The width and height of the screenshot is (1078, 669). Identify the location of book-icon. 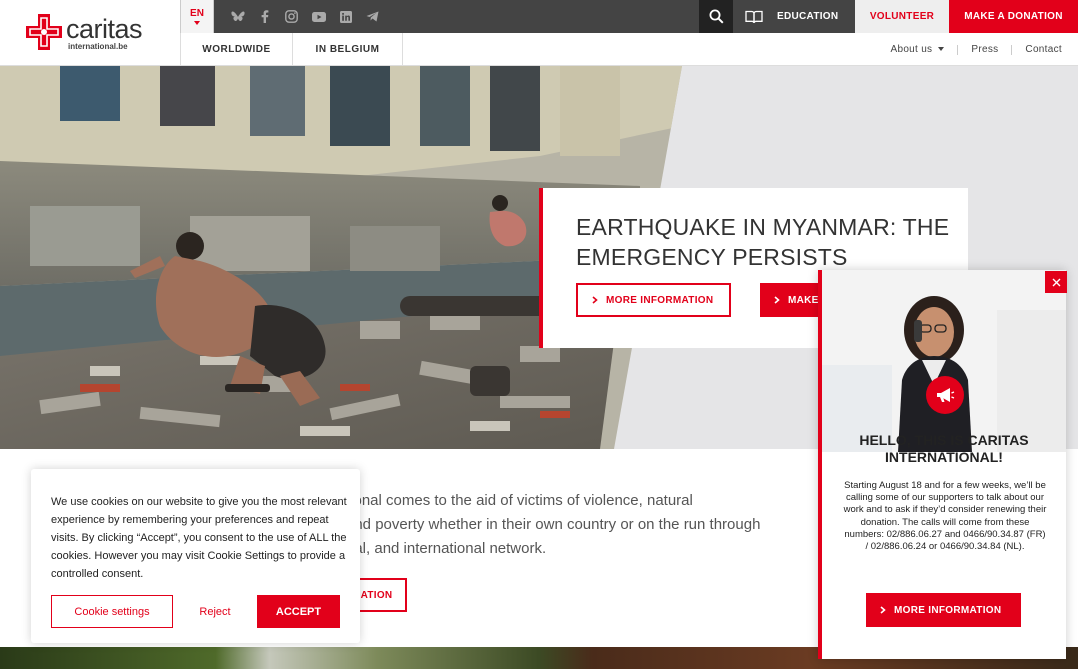
(754, 16).